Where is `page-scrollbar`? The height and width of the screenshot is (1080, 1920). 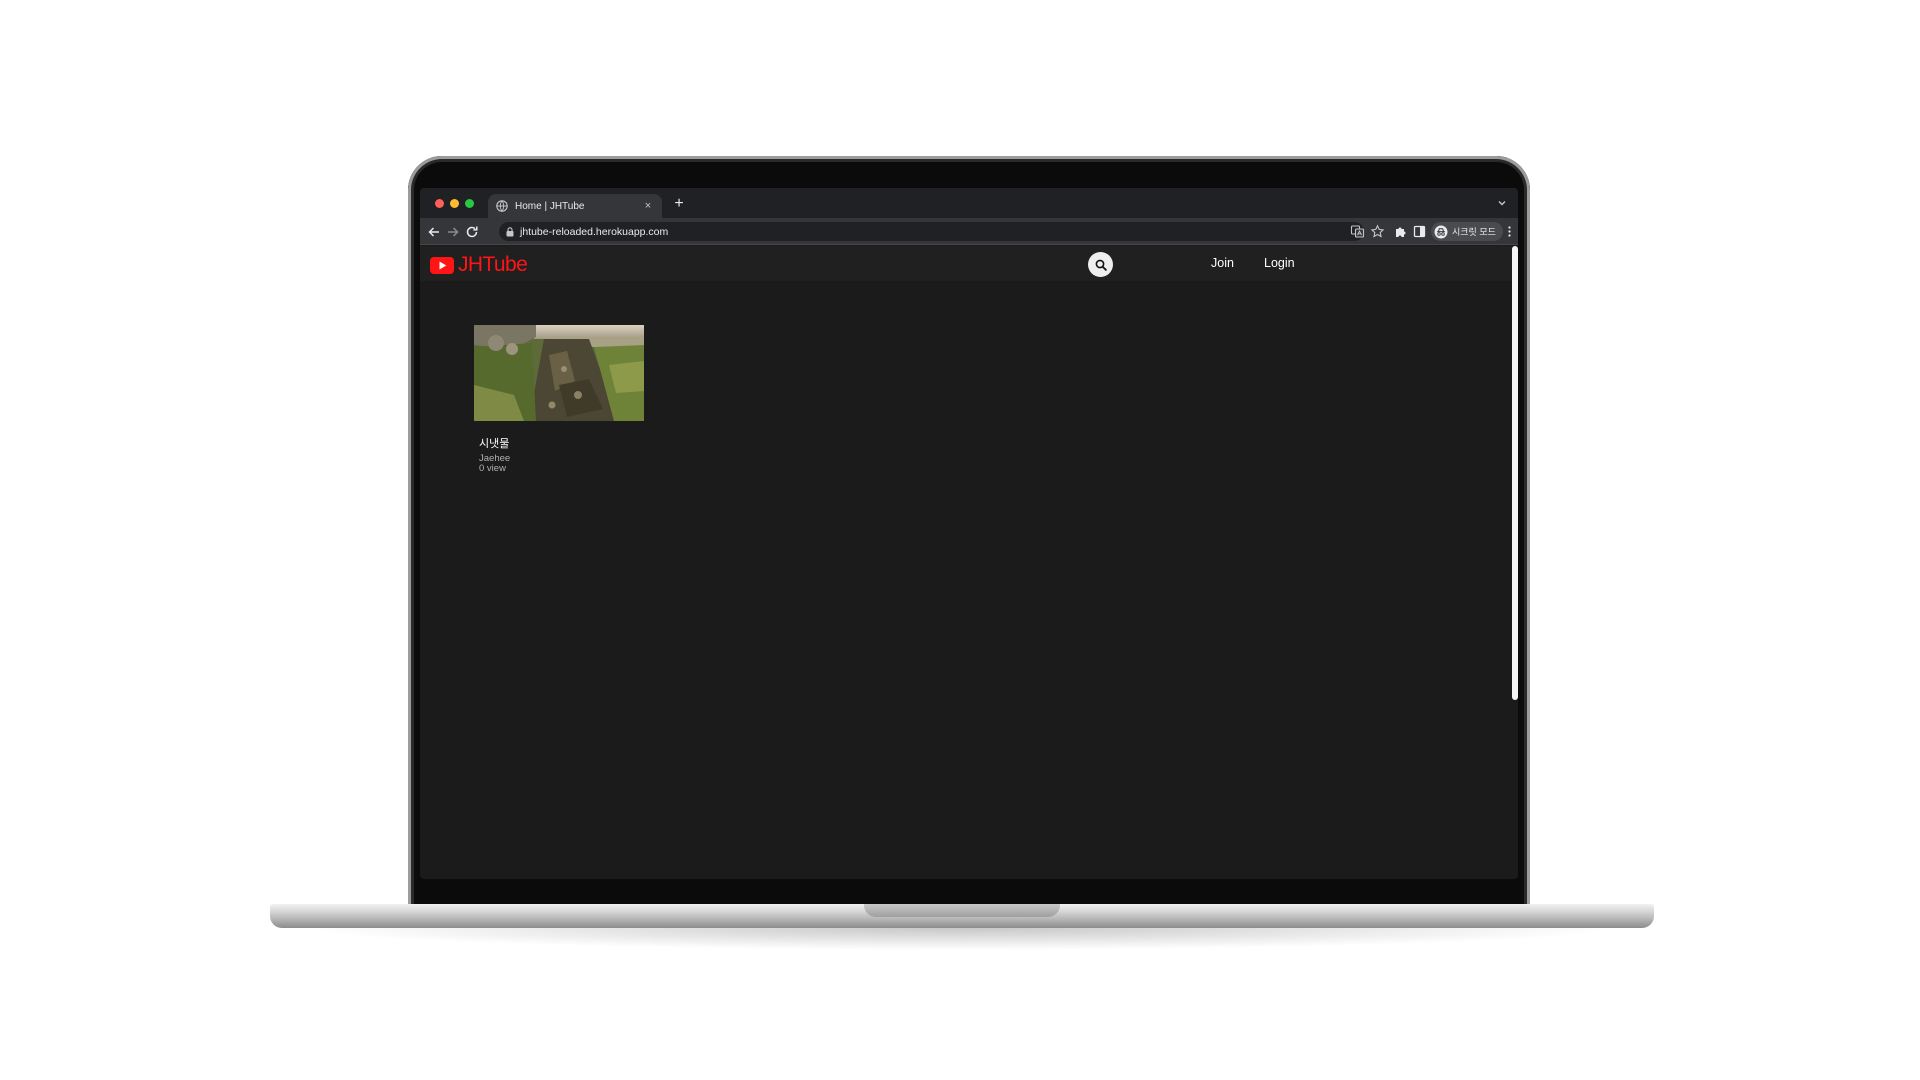
page-scrollbar is located at coordinates (1515, 562).